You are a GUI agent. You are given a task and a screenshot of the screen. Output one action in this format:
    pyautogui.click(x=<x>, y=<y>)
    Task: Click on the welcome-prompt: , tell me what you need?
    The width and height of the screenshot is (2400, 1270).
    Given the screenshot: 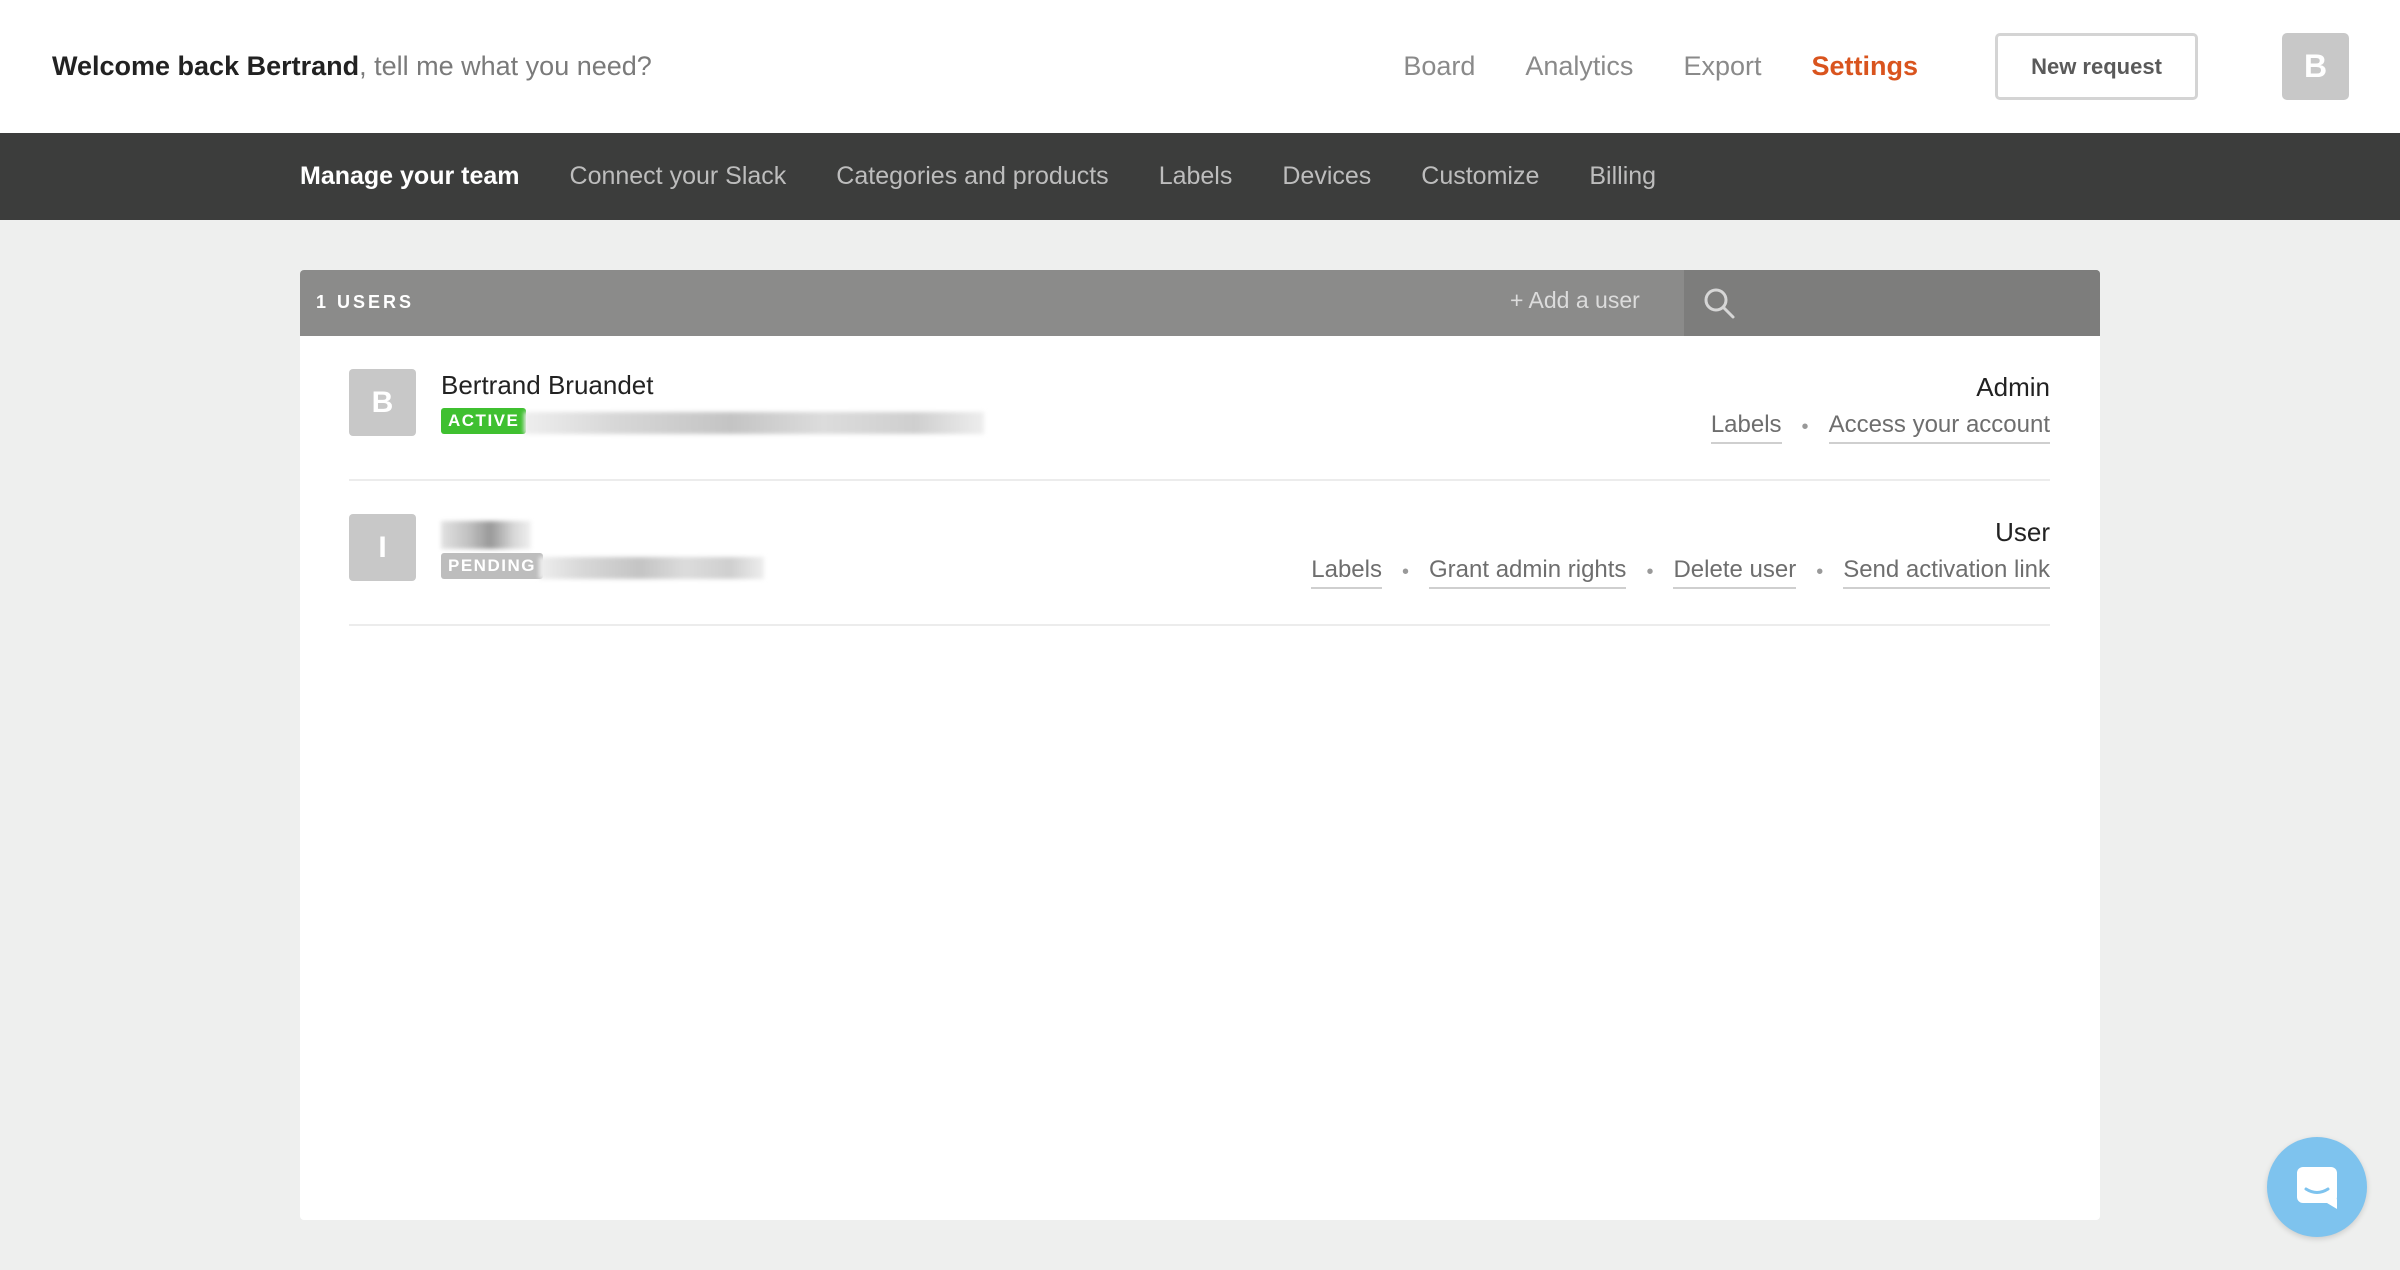 What is the action you would take?
    pyautogui.click(x=505, y=66)
    